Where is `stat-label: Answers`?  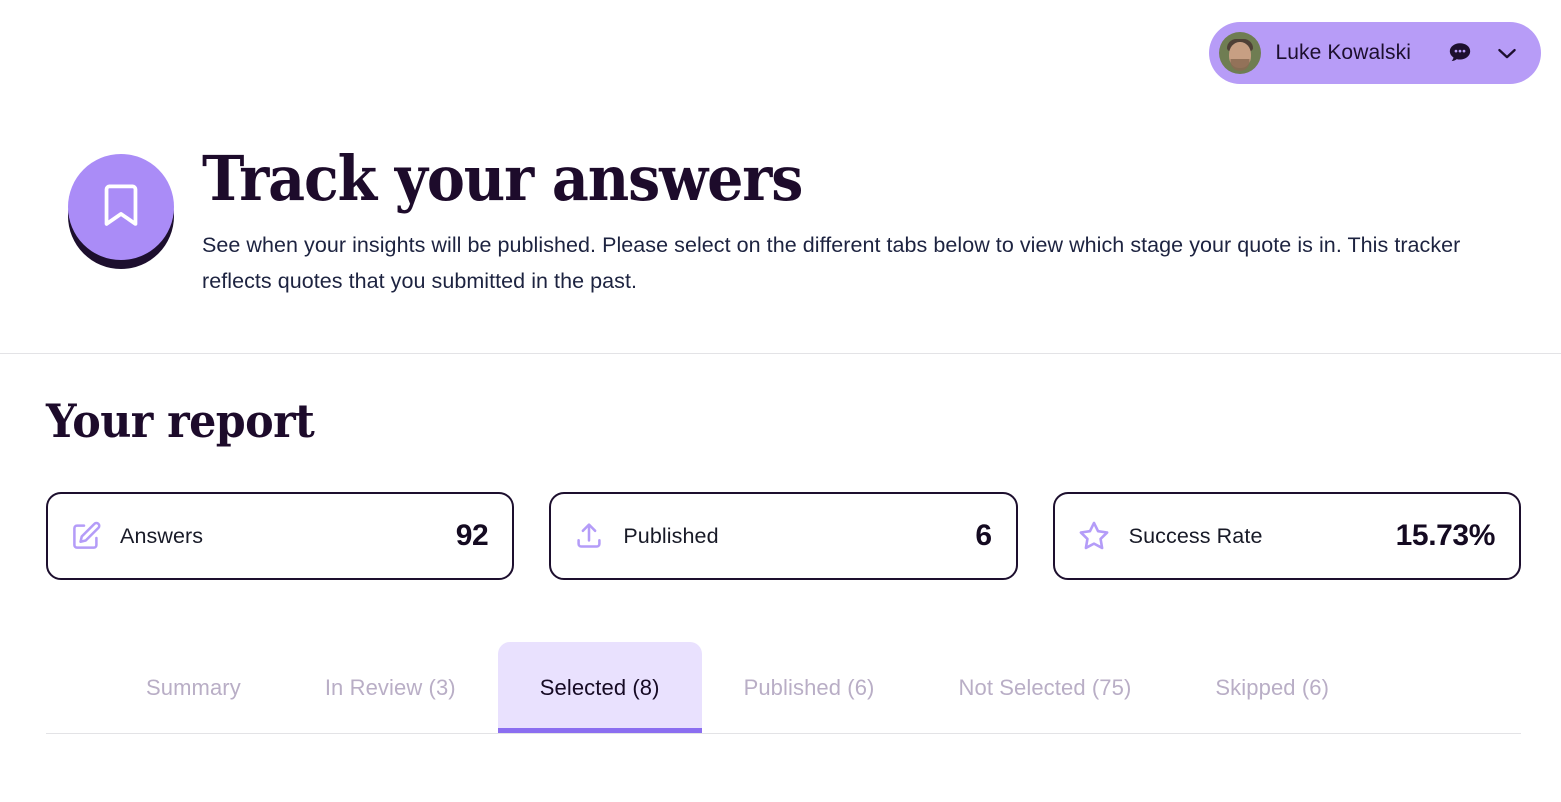 stat-label: Answers is located at coordinates (162, 535).